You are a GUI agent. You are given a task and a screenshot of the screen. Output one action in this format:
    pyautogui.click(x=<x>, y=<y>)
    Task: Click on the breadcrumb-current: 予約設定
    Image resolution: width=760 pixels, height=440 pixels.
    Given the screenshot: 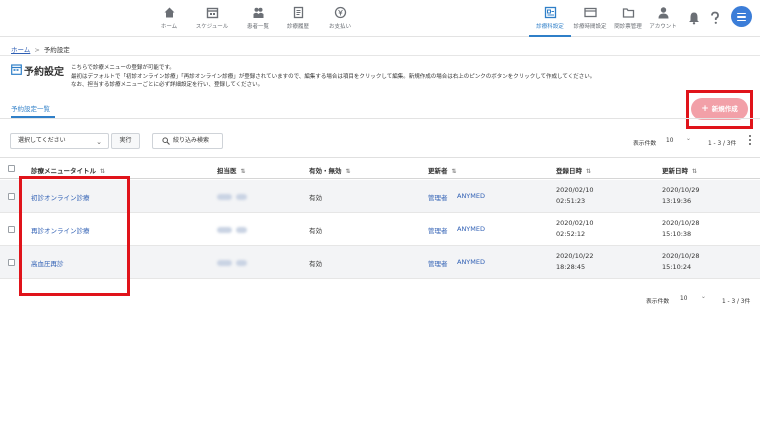 What is the action you would take?
    pyautogui.click(x=56, y=50)
    